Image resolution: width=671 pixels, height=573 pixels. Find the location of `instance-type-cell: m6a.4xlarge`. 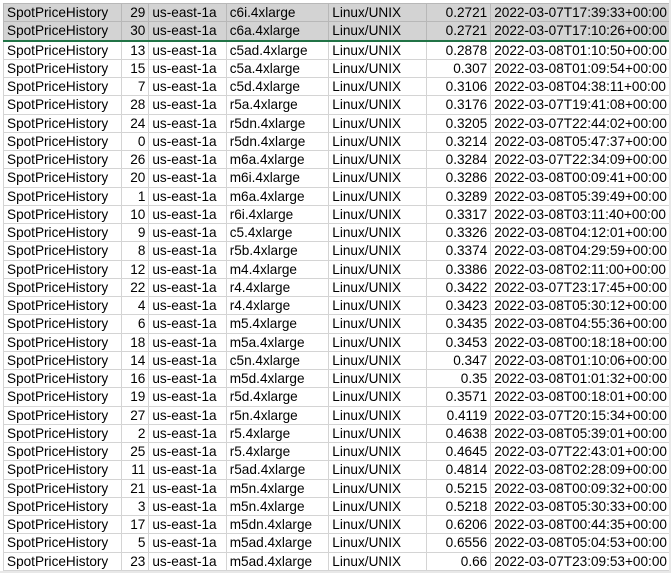

instance-type-cell: m6a.4xlarge is located at coordinates (277, 196).